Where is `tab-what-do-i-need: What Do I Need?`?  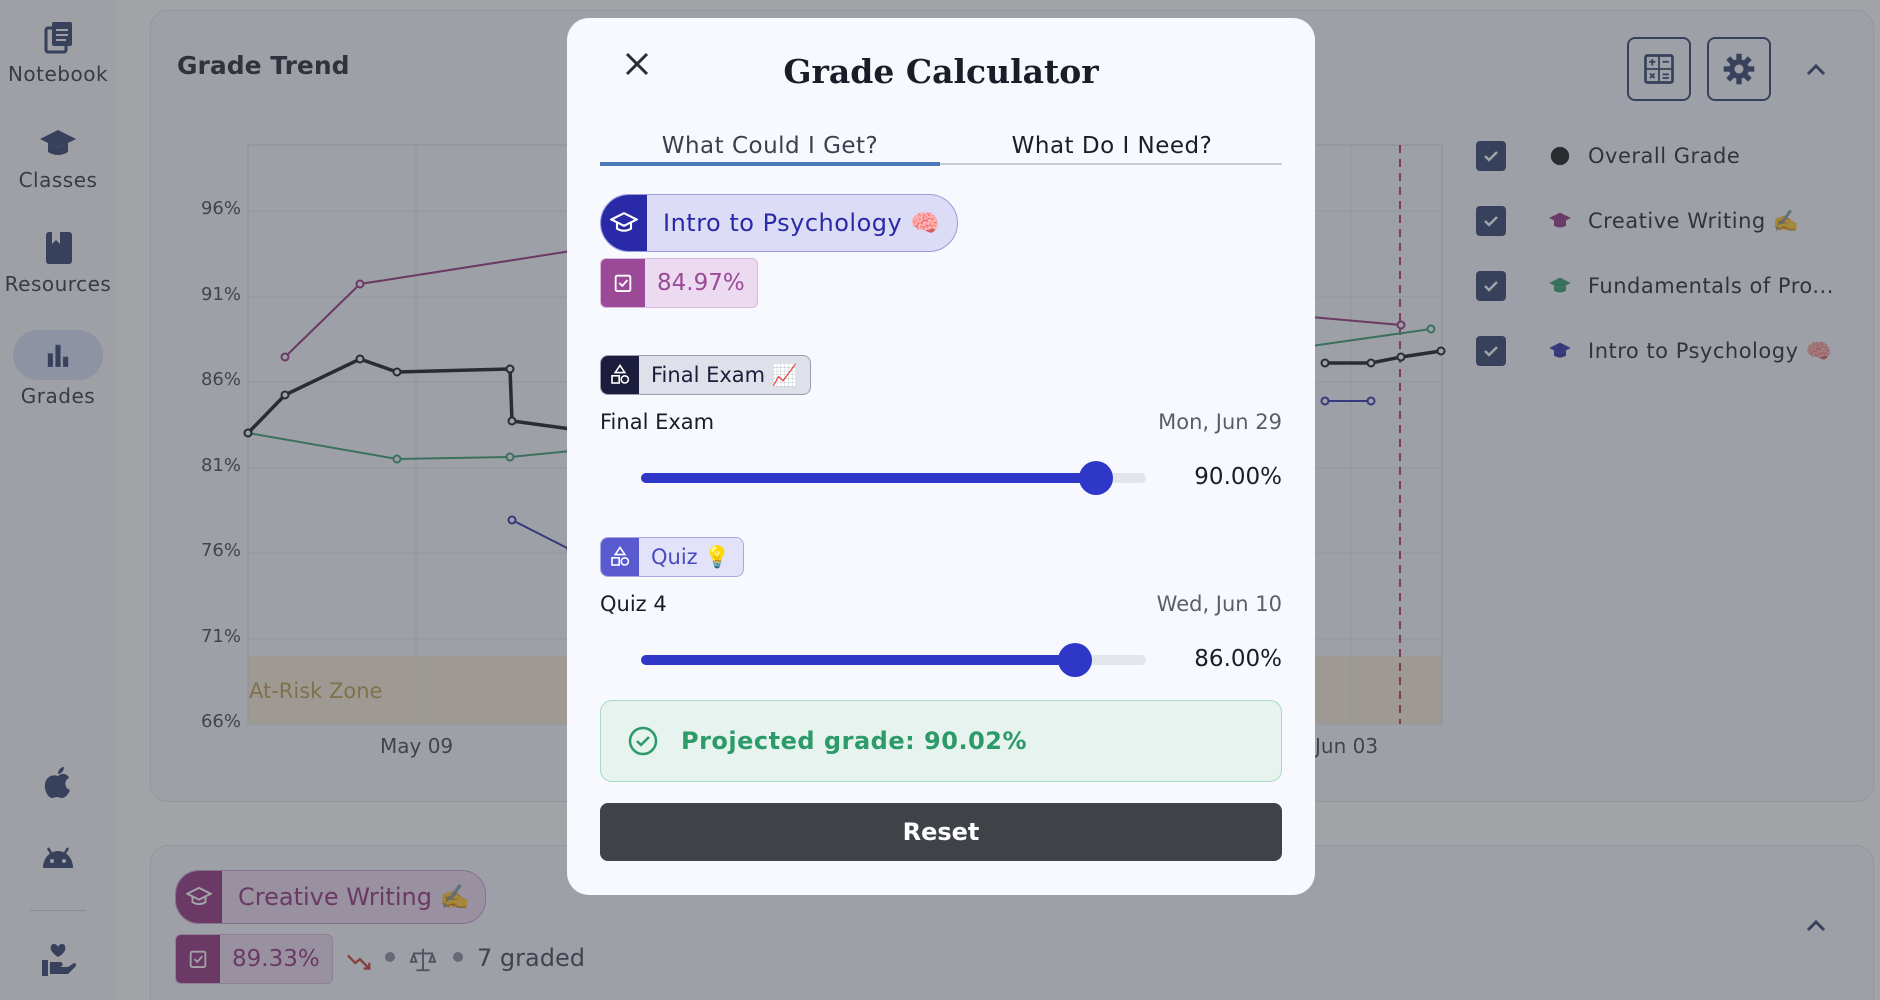
tab-what-do-i-need: What Do I Need? is located at coordinates (1112, 146).